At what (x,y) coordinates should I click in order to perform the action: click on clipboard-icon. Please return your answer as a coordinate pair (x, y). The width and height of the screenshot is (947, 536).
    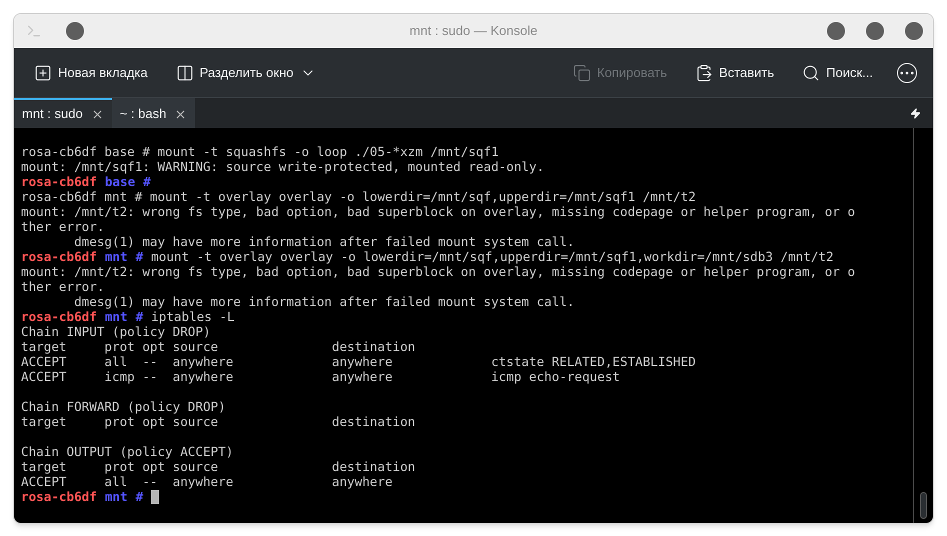
    Looking at the image, I should click on (704, 73).